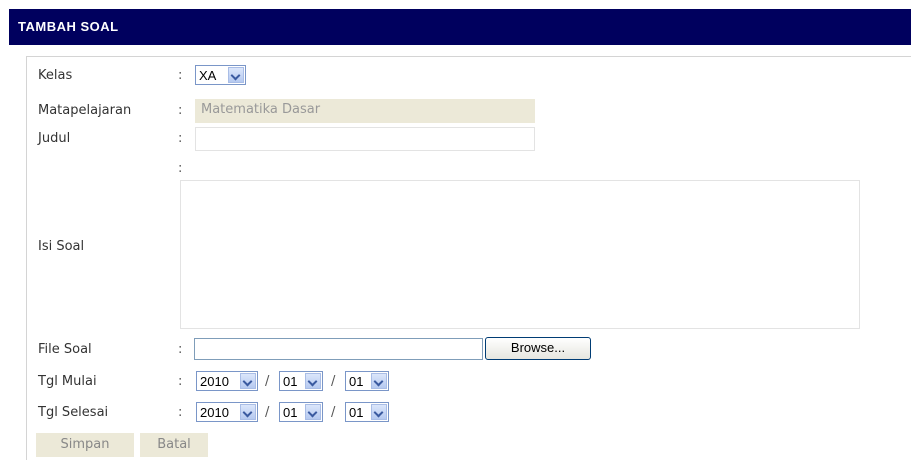 The width and height of the screenshot is (911, 460). I want to click on judul-input, so click(365, 139).